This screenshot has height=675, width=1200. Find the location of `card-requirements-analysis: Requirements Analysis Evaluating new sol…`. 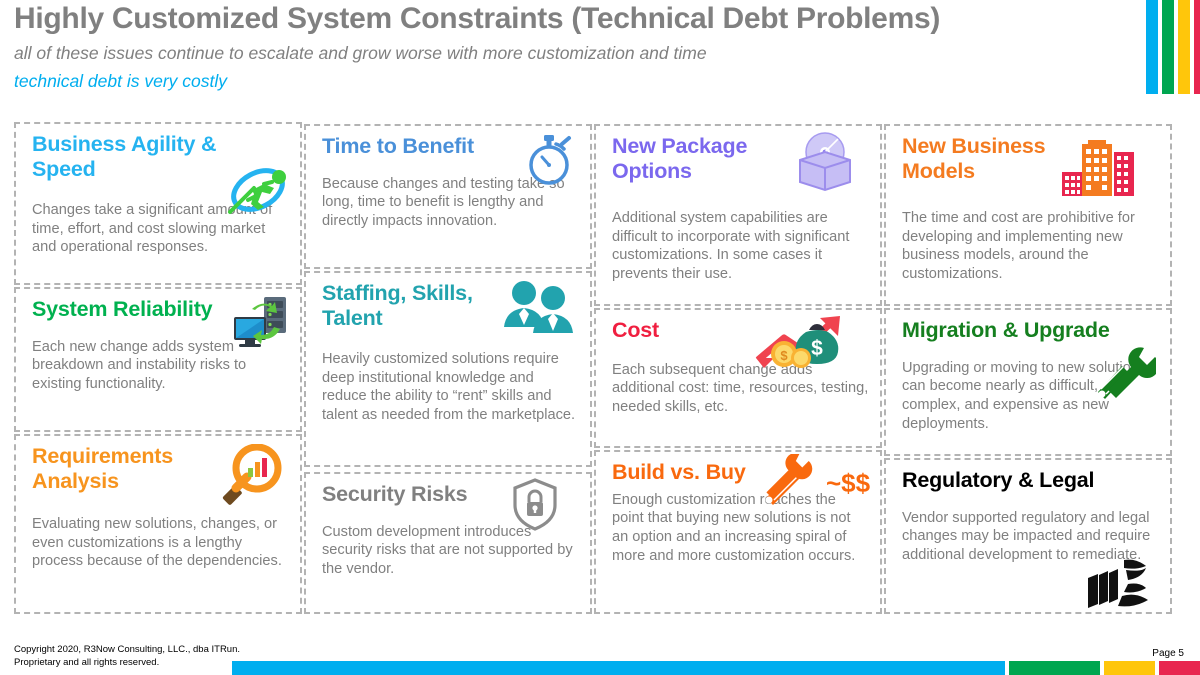

card-requirements-analysis: Requirements Analysis Evaluating new sol… is located at coordinates (158, 524).